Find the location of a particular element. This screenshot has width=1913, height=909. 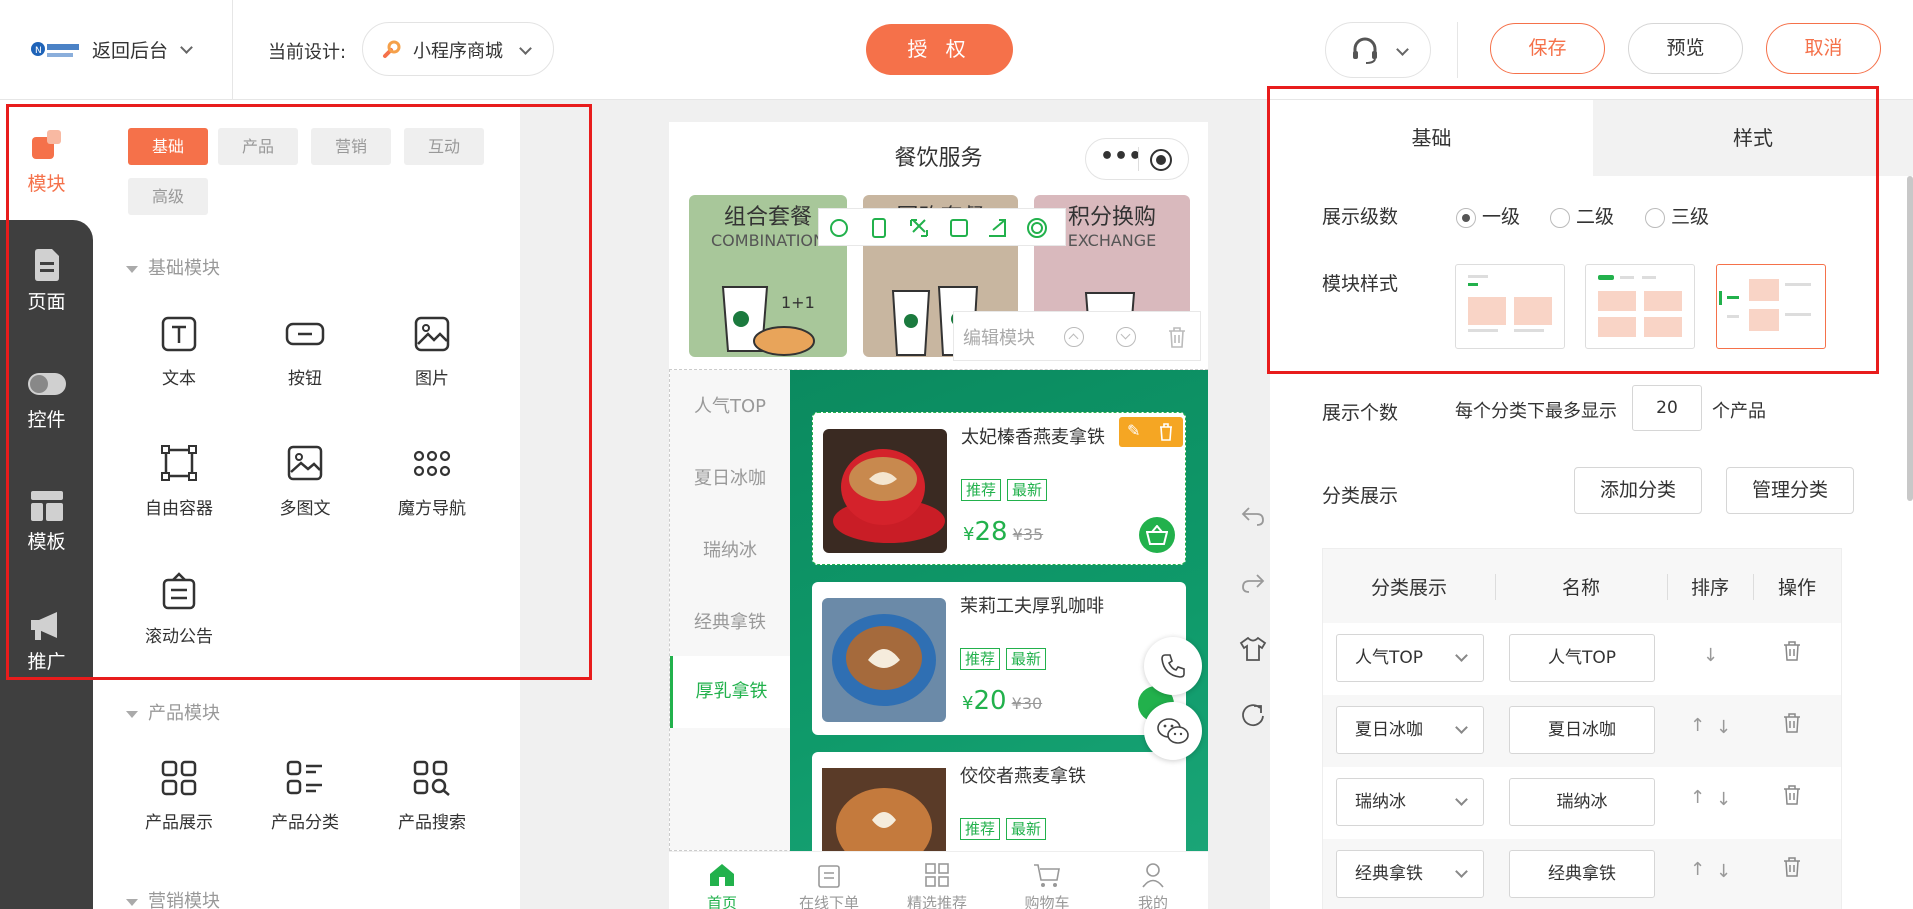

category-item: 夏日冰咖 is located at coordinates (730, 477).